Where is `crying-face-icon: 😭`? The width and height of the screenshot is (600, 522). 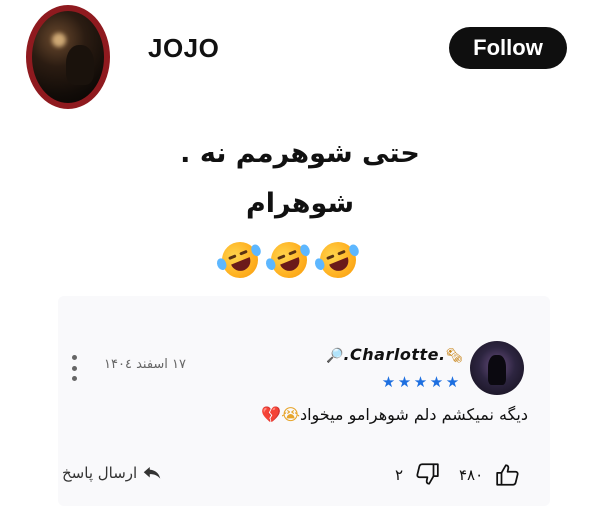 crying-face-icon: 😭 is located at coordinates (290, 414).